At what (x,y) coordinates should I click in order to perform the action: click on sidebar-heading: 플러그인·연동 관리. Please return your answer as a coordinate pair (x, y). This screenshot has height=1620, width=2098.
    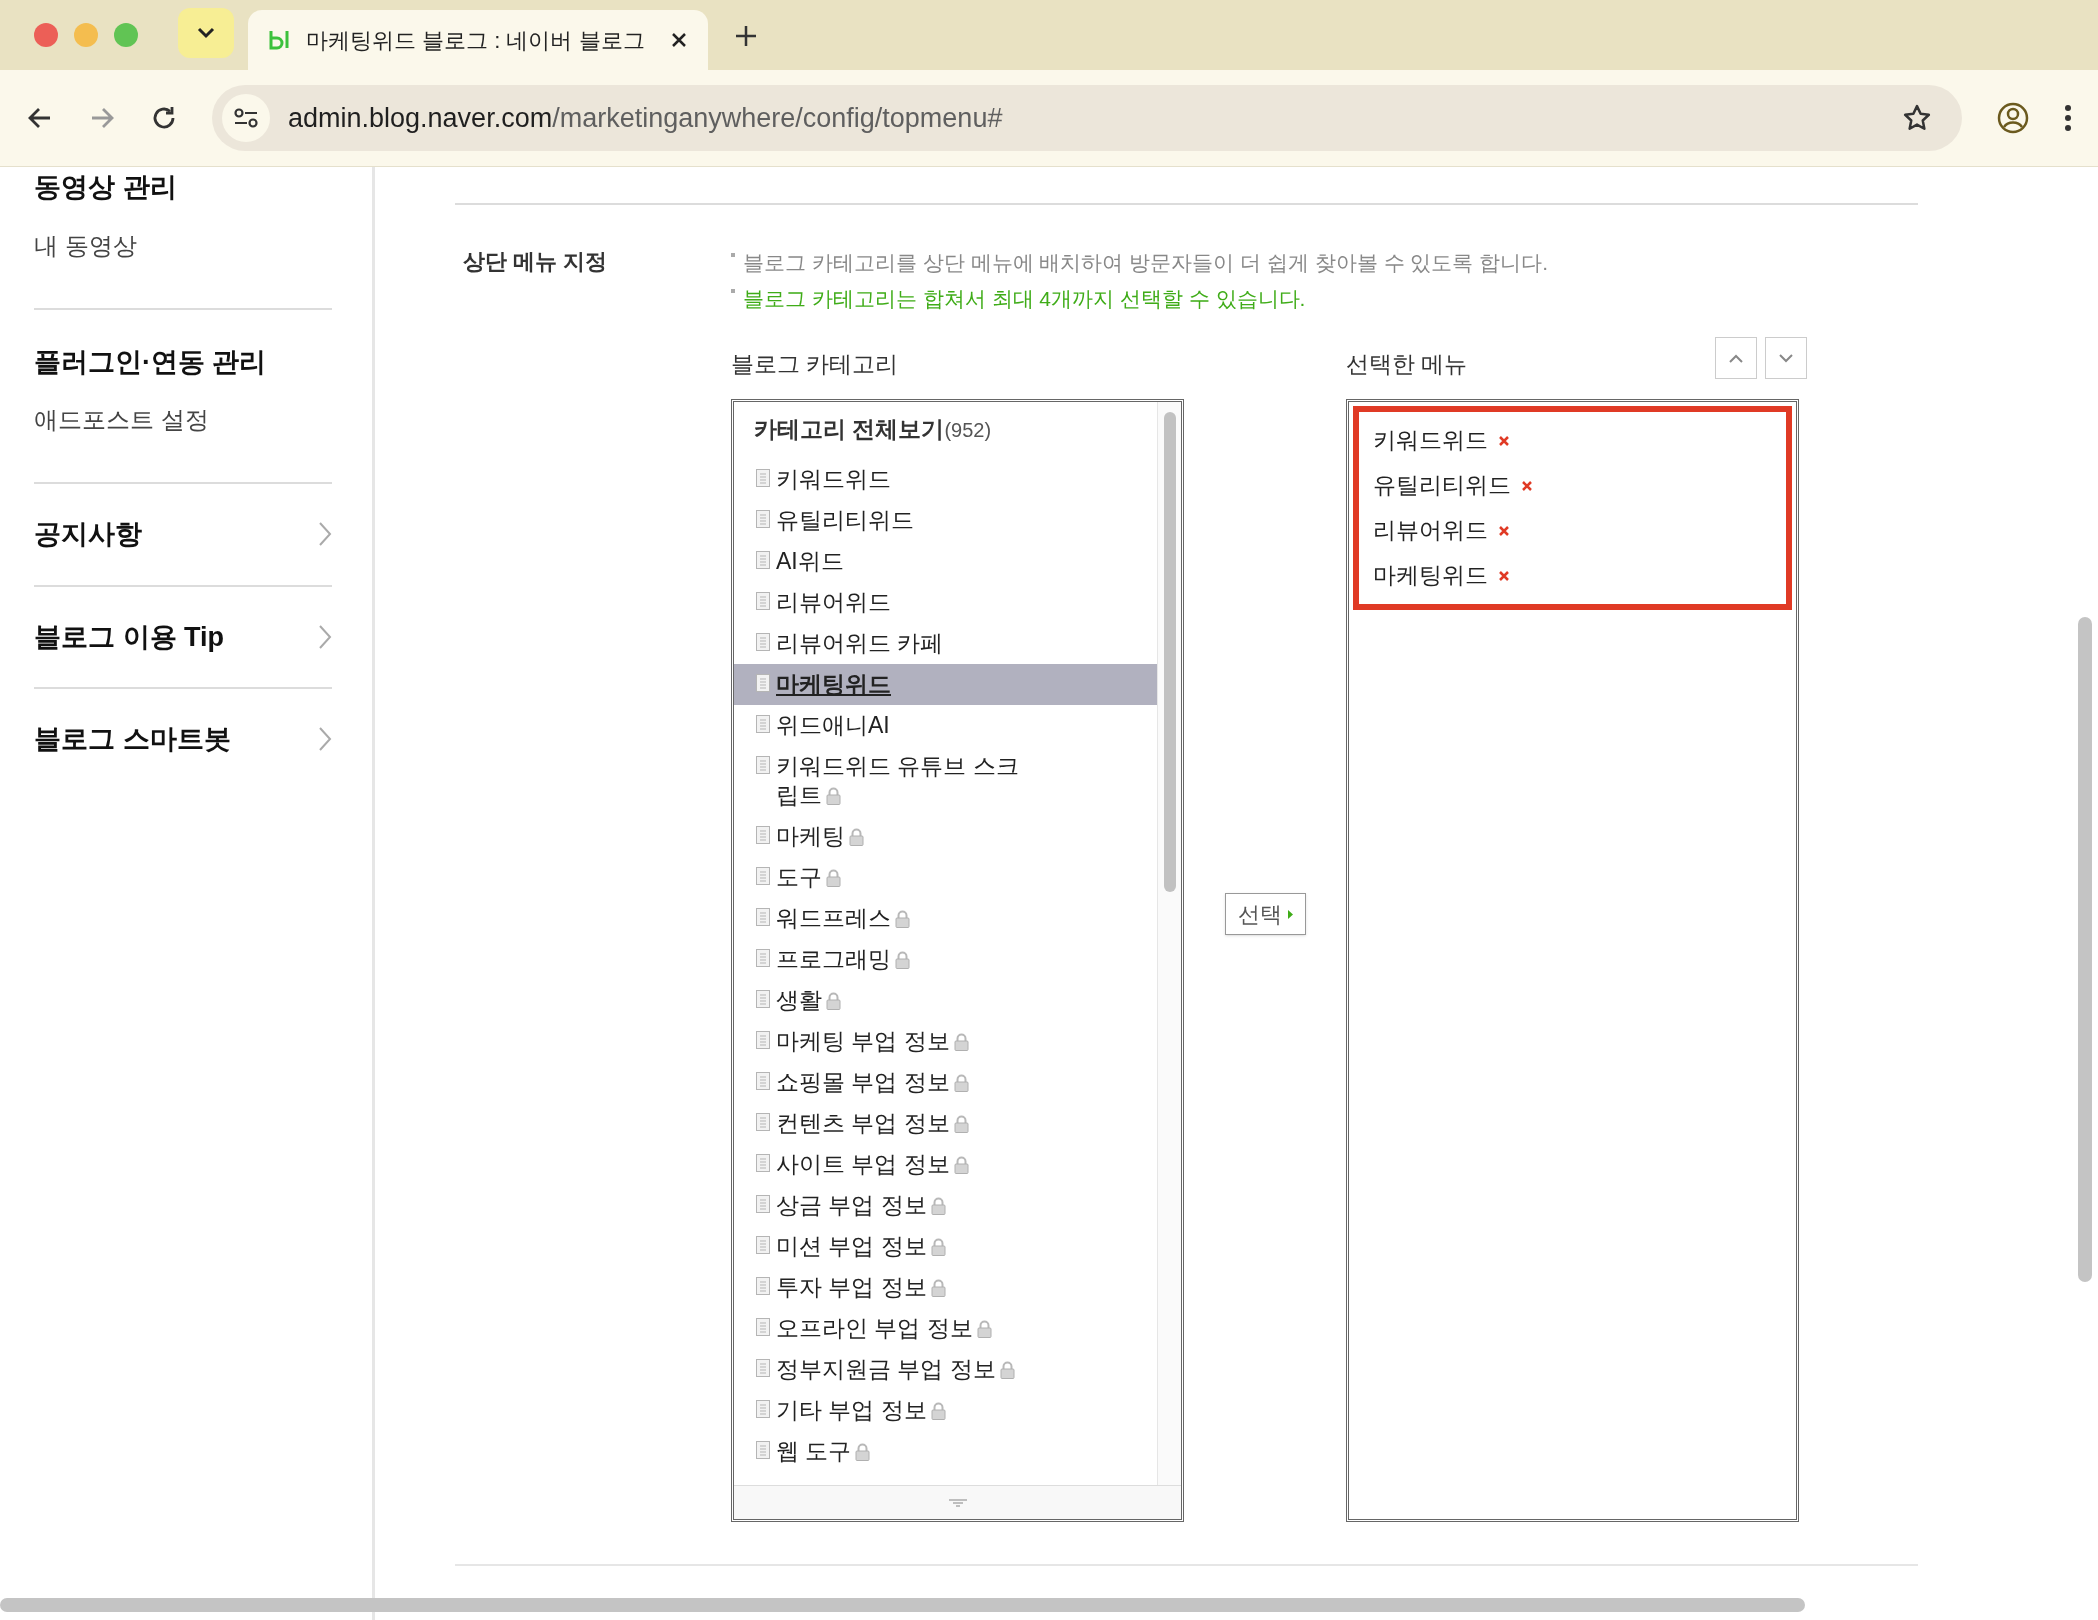
    Looking at the image, I should click on (150, 361).